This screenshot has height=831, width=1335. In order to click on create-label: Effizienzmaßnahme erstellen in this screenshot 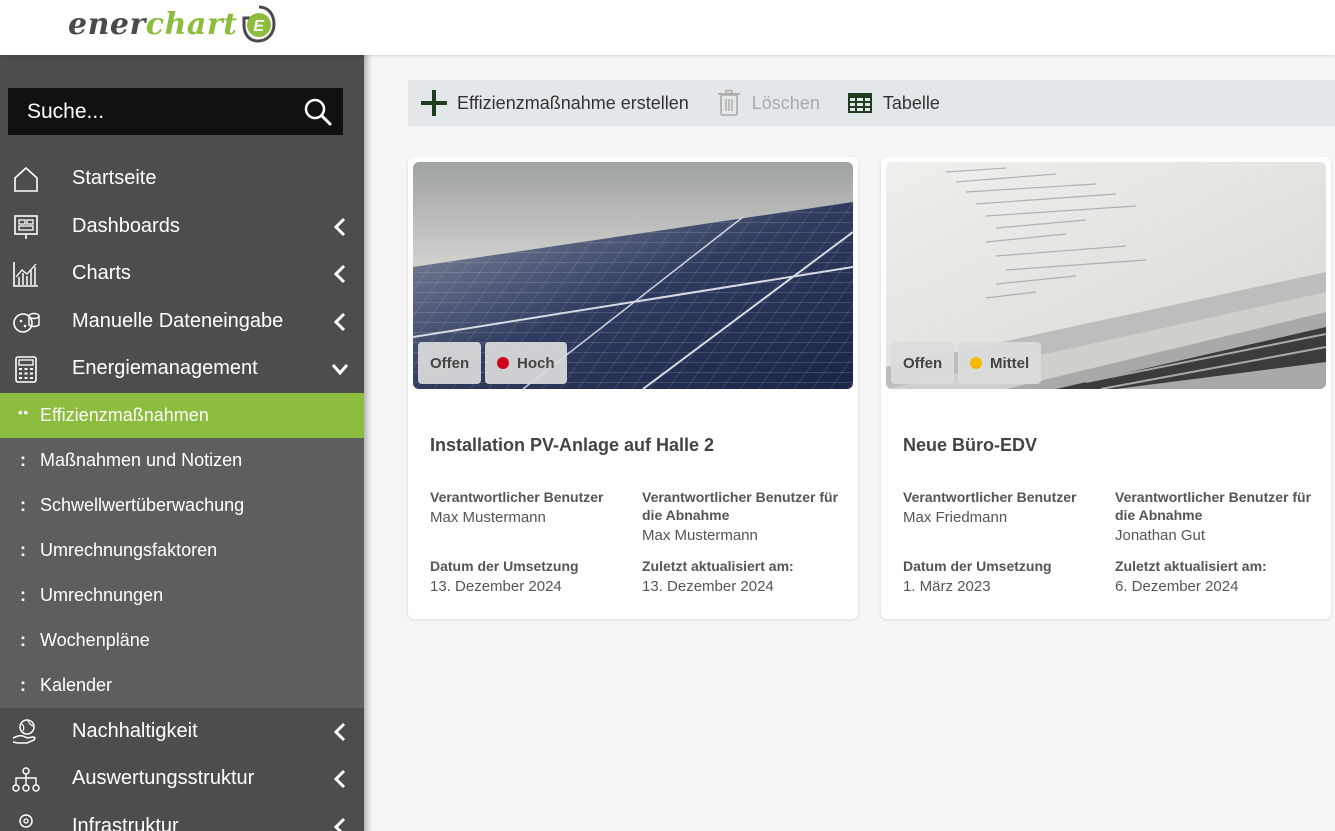, I will do `click(573, 102)`.